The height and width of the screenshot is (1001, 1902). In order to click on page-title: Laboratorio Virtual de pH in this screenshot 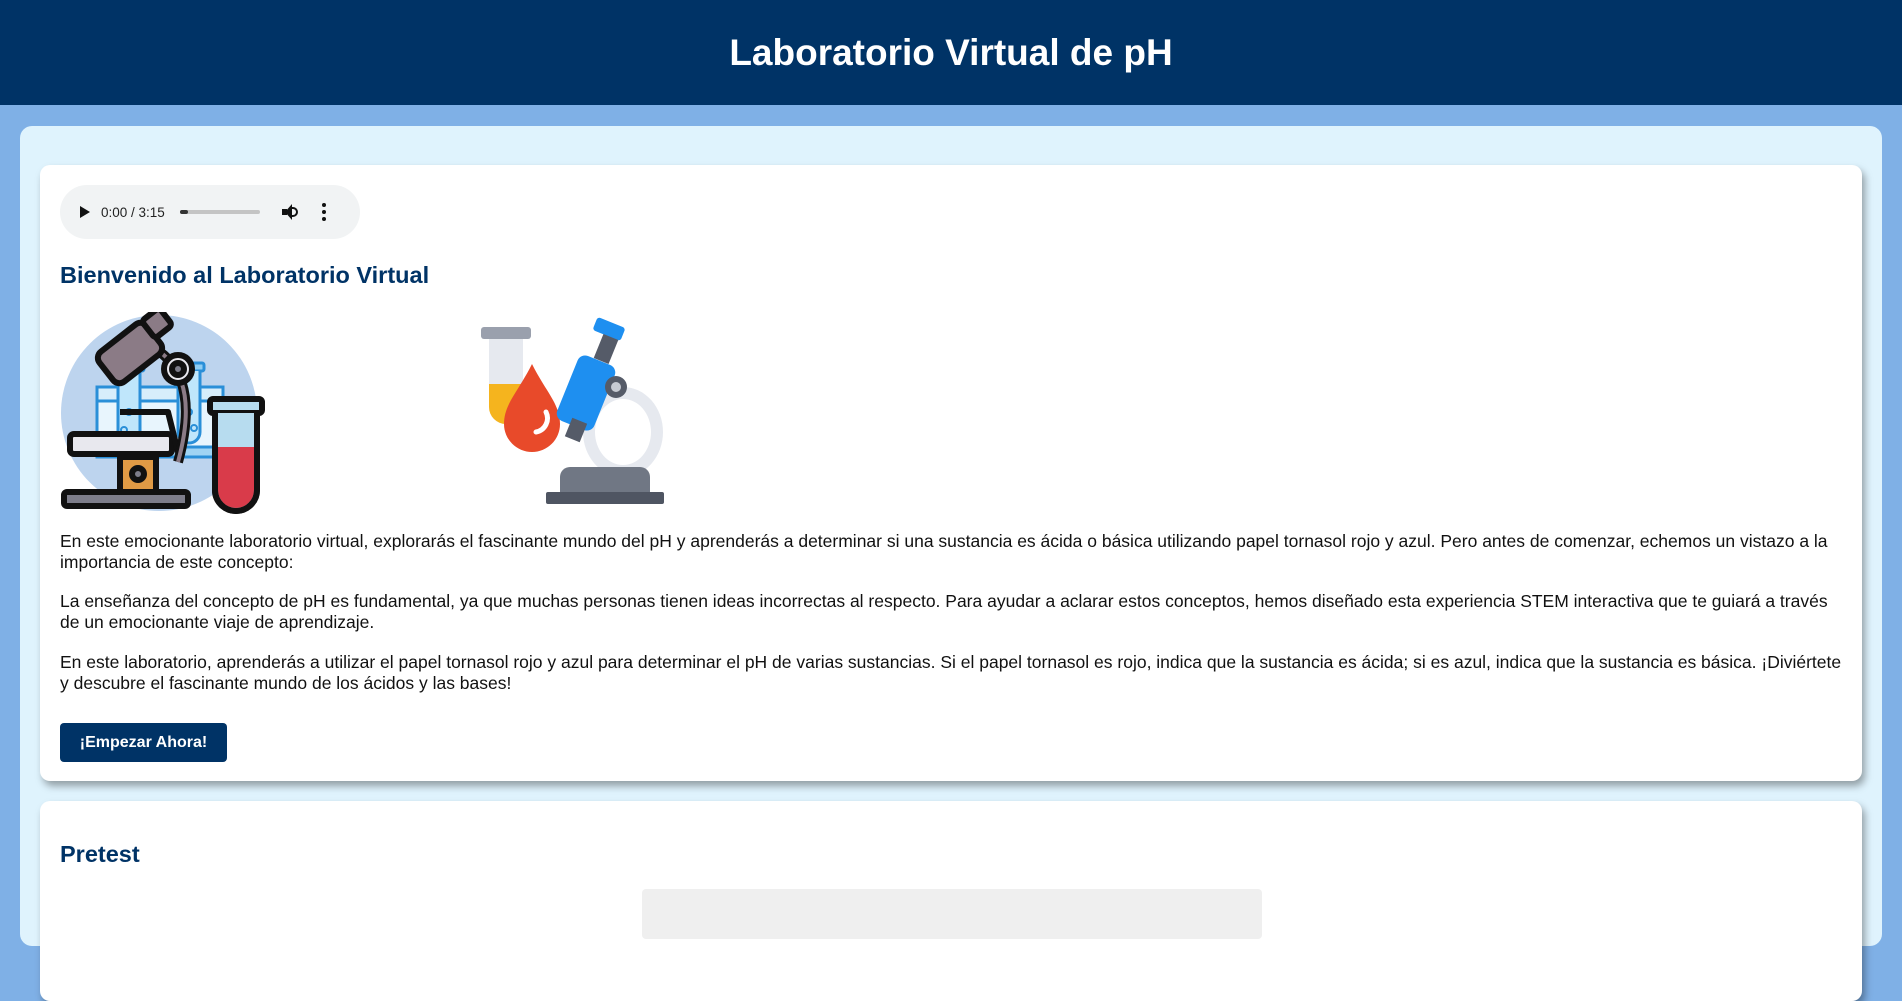, I will do `click(951, 52)`.